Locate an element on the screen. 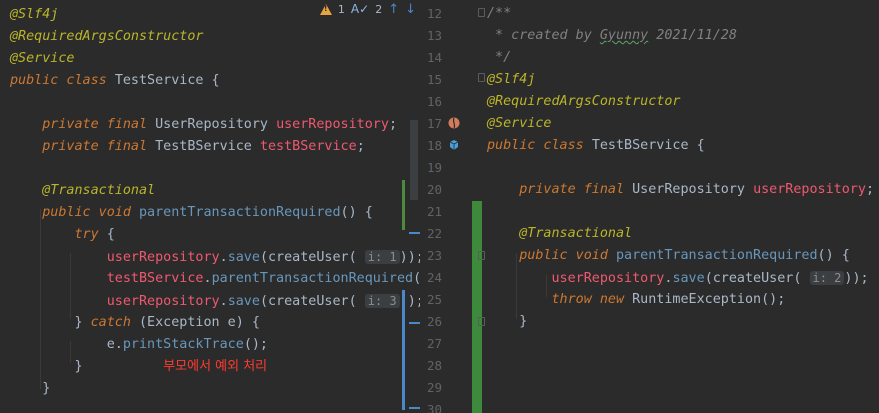  code-token: @RequiredArgsConstructor is located at coordinates (584, 101).